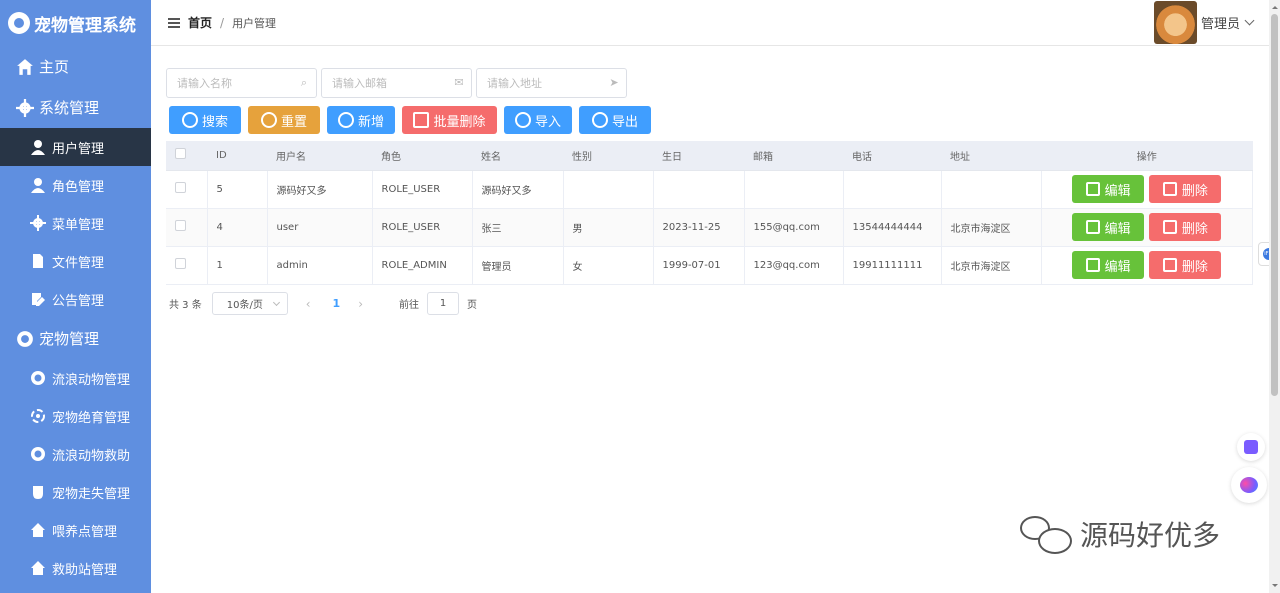 The image size is (1280, 593). Describe the element at coordinates (547, 83) in the screenshot. I see `address-search-input` at that location.